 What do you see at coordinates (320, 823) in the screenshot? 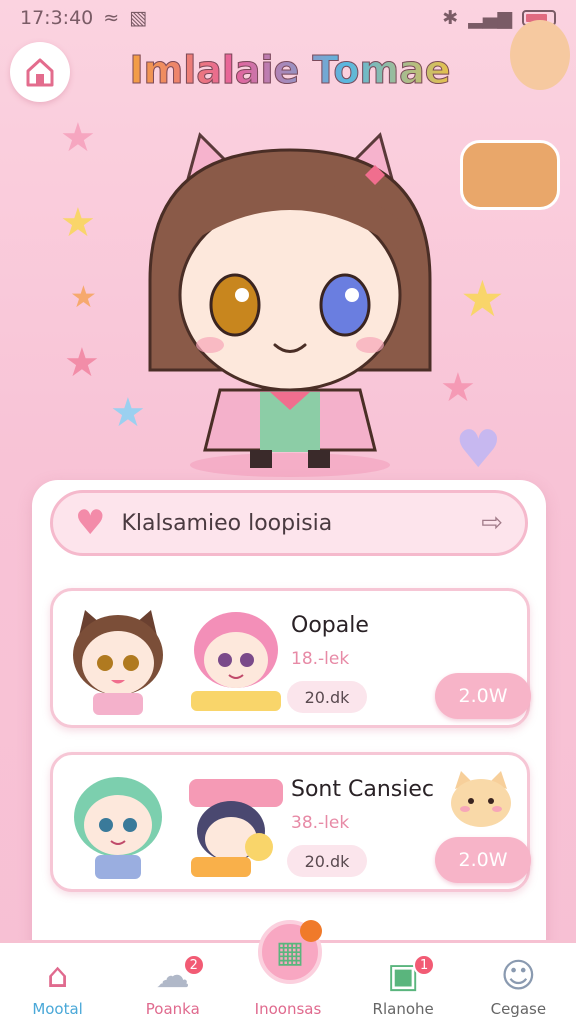
I see `card-subtitle: 38.-lek` at bounding box center [320, 823].